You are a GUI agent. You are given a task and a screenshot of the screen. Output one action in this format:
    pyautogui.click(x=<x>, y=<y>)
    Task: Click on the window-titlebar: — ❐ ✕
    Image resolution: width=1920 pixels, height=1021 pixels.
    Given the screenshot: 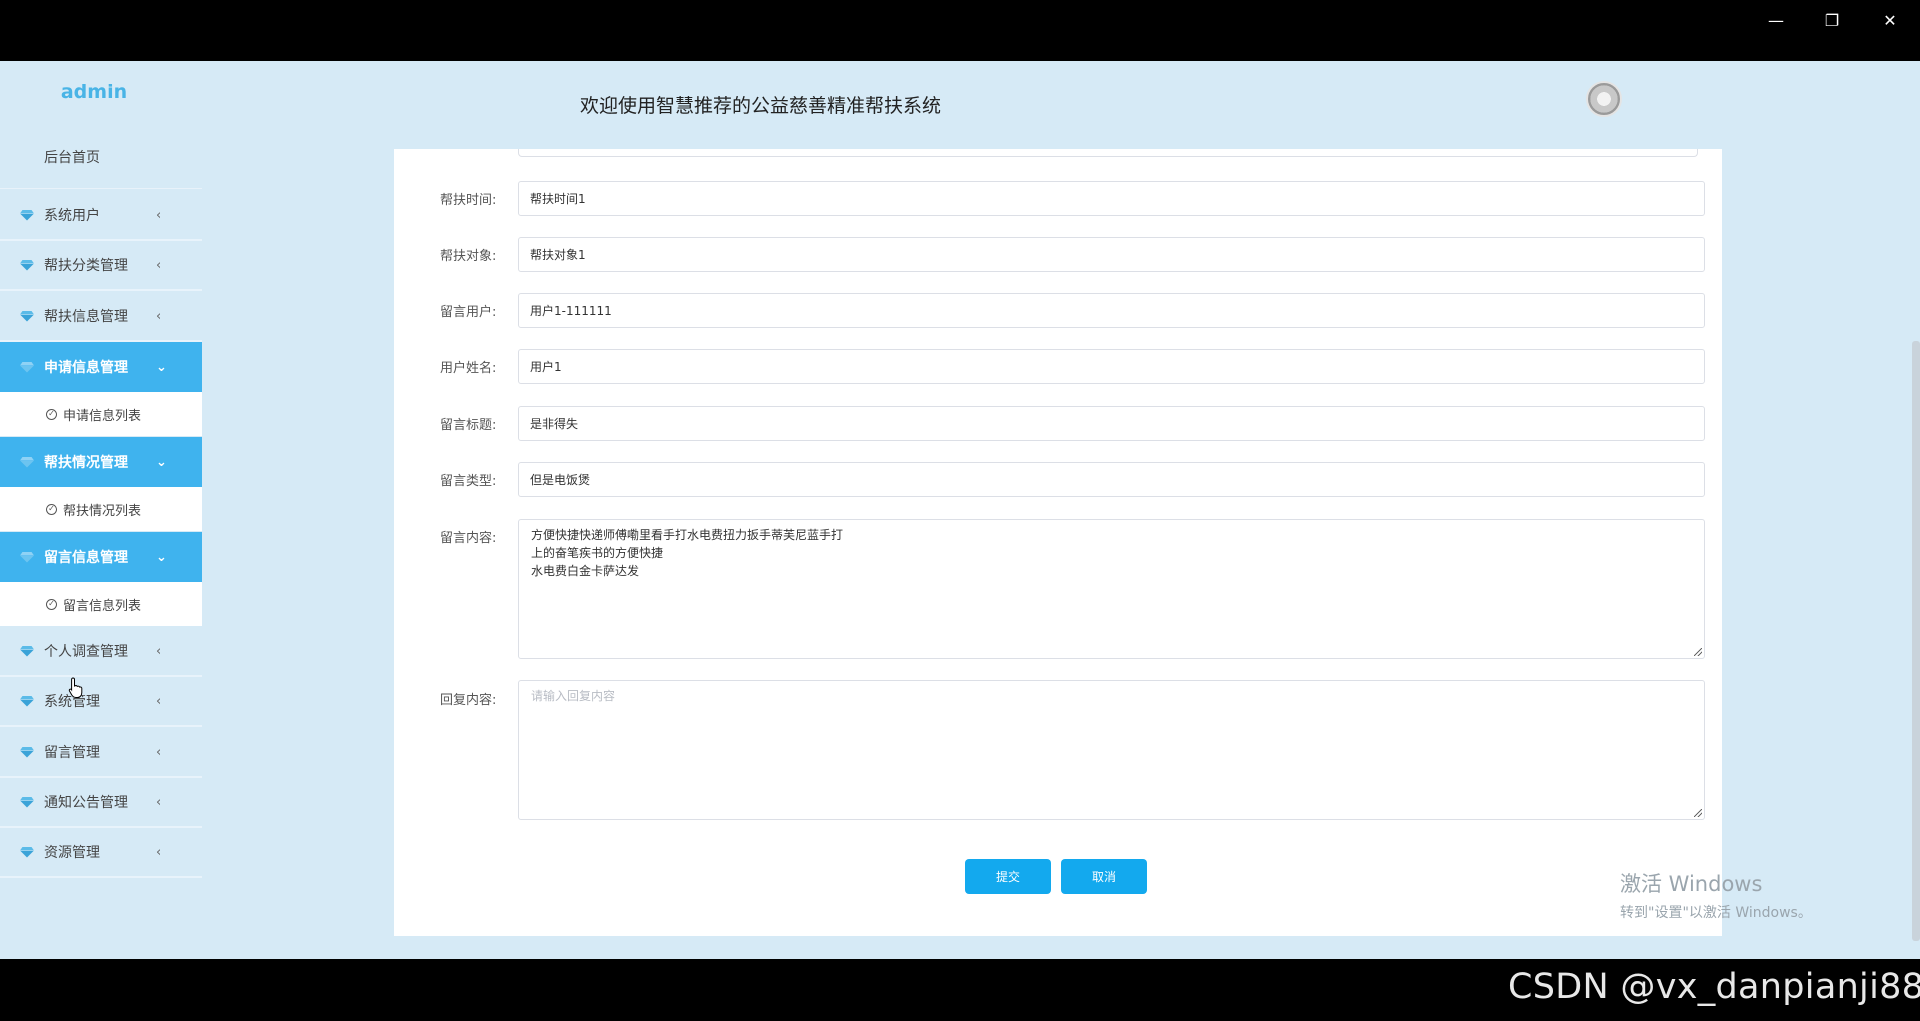 What is the action you would take?
    pyautogui.click(x=960, y=30)
    